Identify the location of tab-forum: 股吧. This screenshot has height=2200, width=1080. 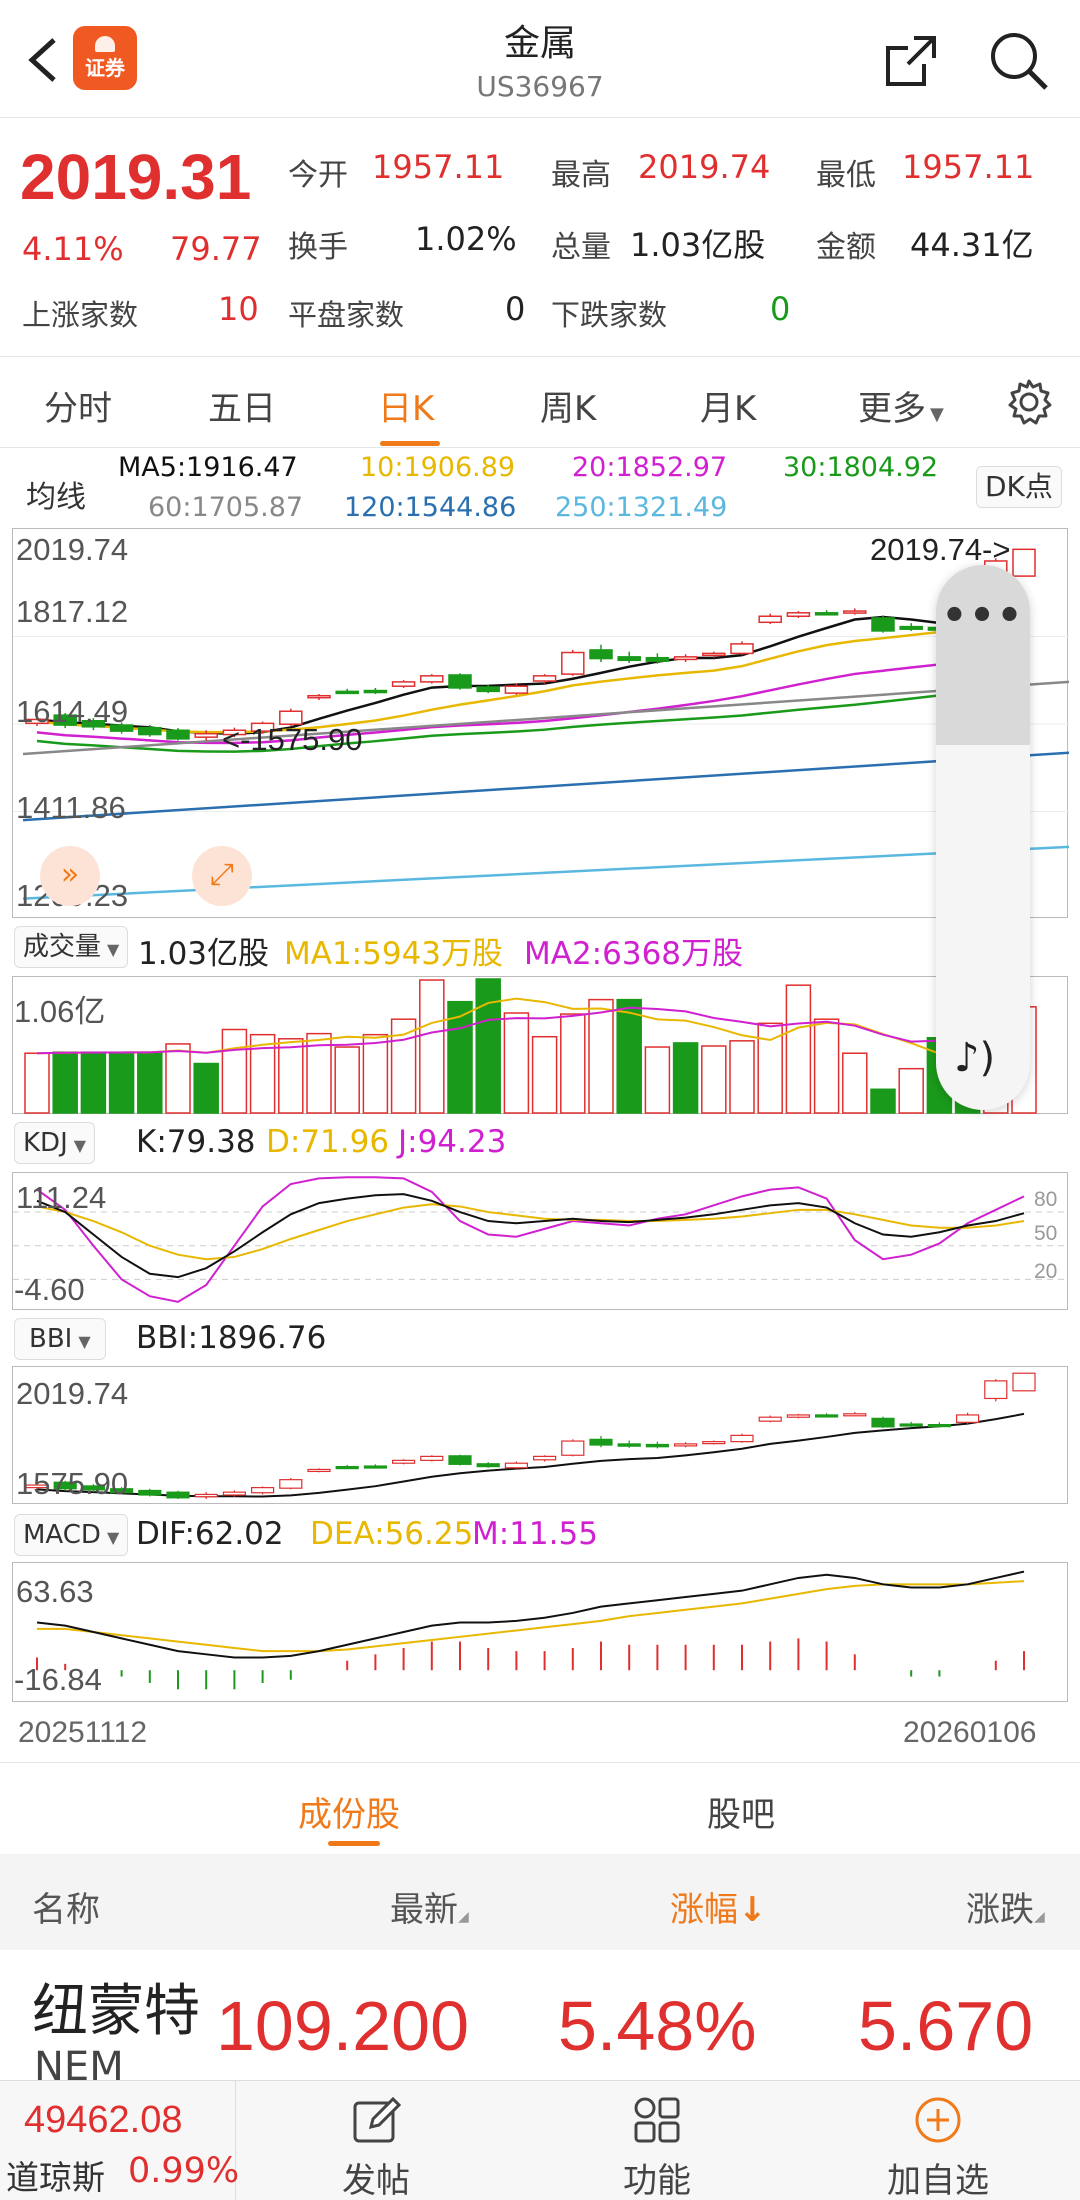
(741, 1811).